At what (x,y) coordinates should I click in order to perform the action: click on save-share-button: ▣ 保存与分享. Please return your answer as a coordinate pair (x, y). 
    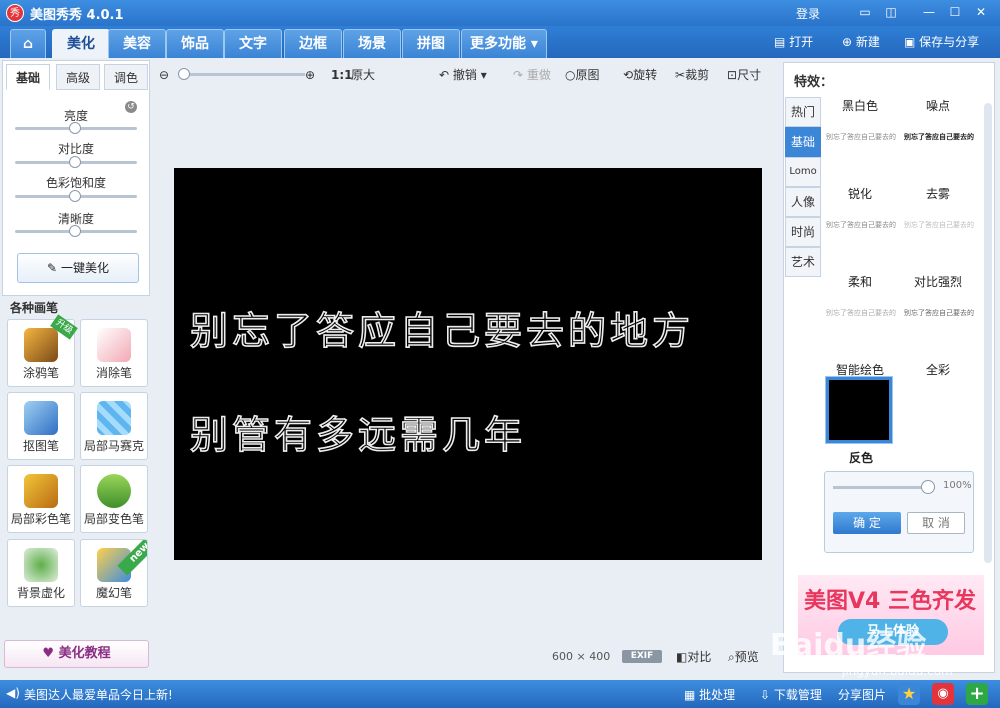
    Looking at the image, I should click on (941, 42).